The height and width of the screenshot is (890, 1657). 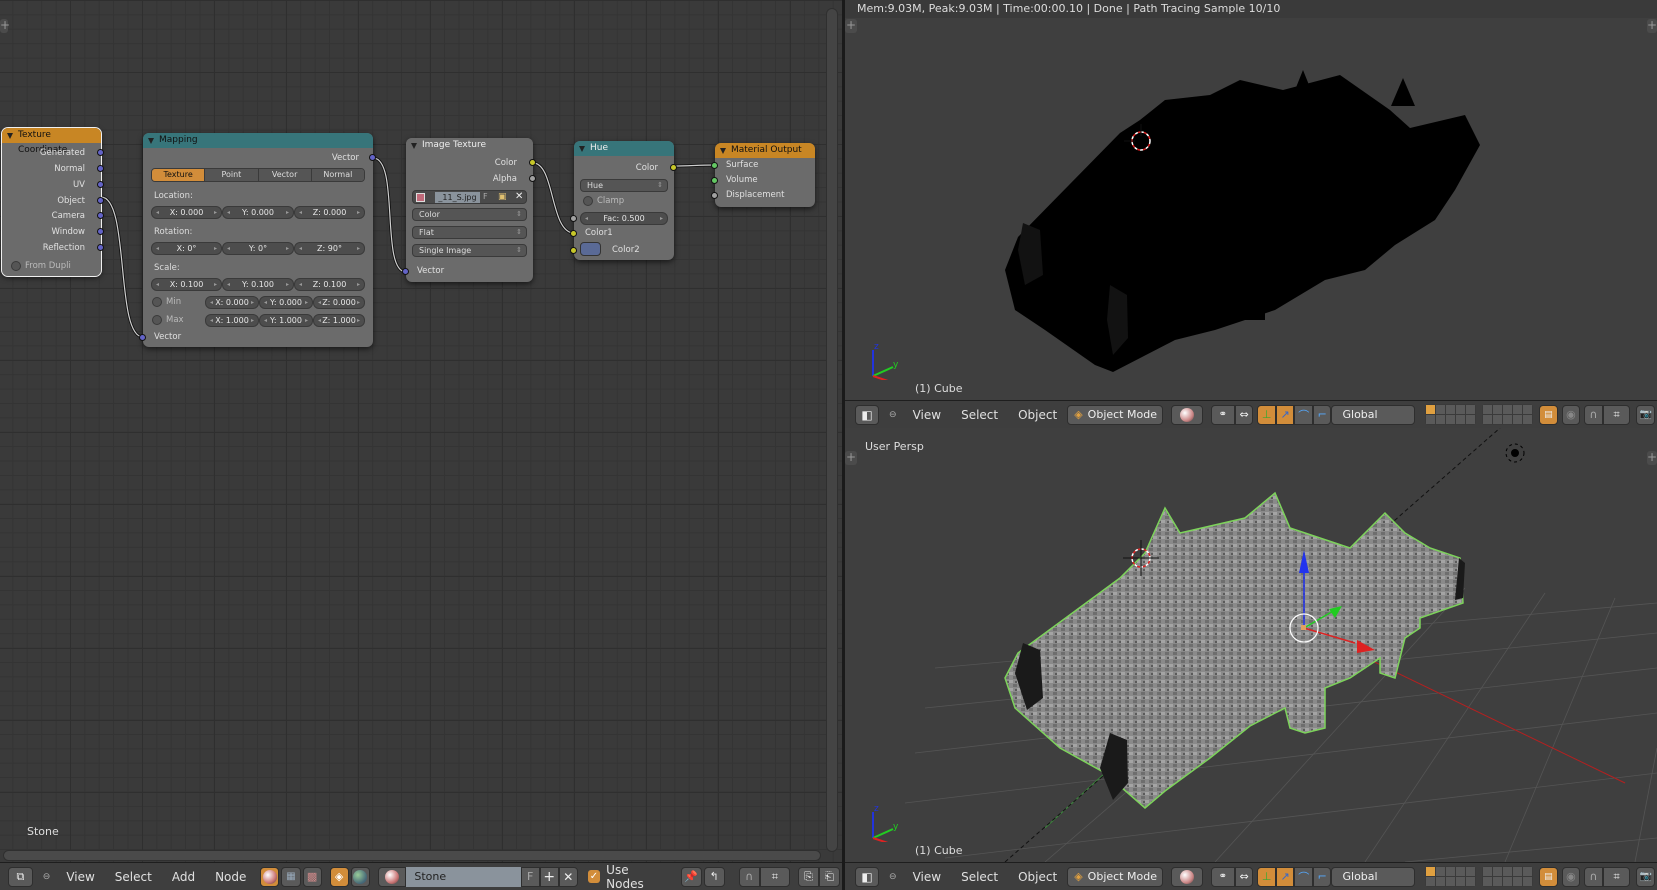 What do you see at coordinates (230, 877) in the screenshot?
I see `menu-node: Node` at bounding box center [230, 877].